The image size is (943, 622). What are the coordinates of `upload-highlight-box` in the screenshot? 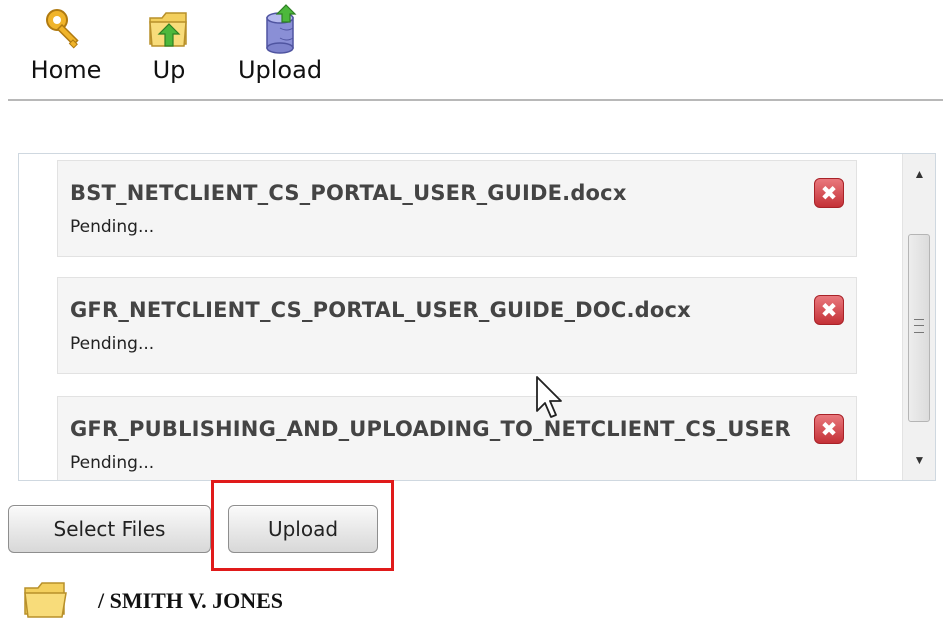 It's located at (302, 525).